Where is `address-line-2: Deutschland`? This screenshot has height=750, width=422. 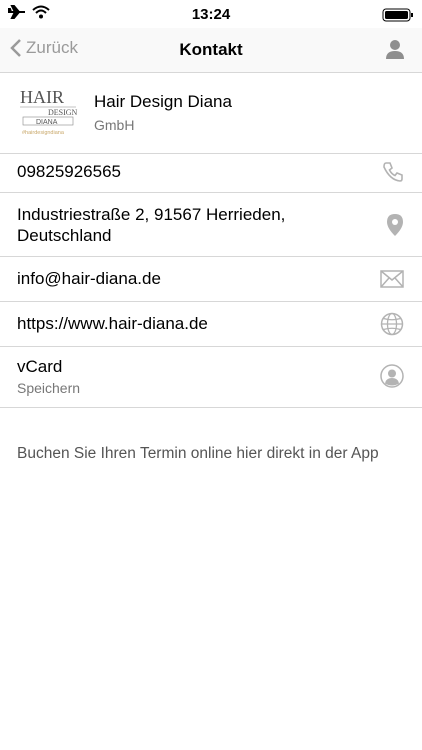
address-line-2: Deutschland is located at coordinates (64, 235).